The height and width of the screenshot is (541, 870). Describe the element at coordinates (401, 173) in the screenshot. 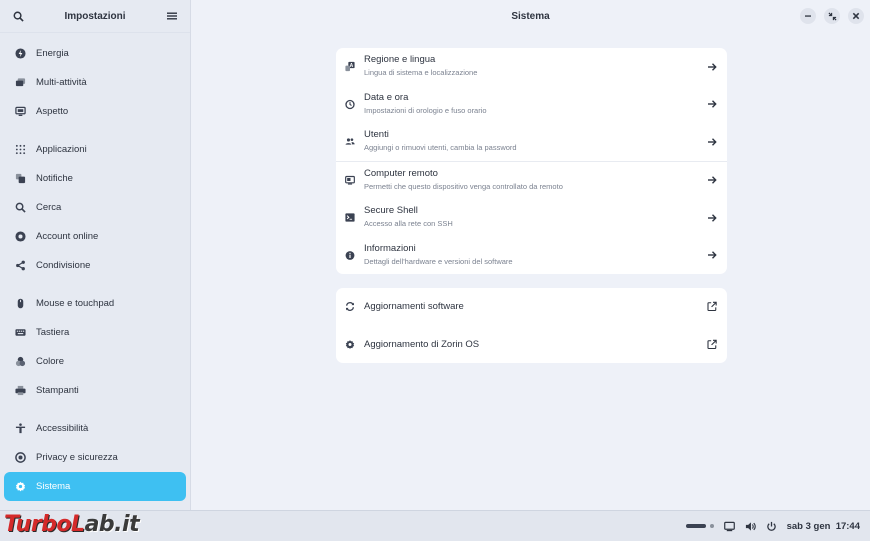

I see `row-title: Computer remoto` at that location.